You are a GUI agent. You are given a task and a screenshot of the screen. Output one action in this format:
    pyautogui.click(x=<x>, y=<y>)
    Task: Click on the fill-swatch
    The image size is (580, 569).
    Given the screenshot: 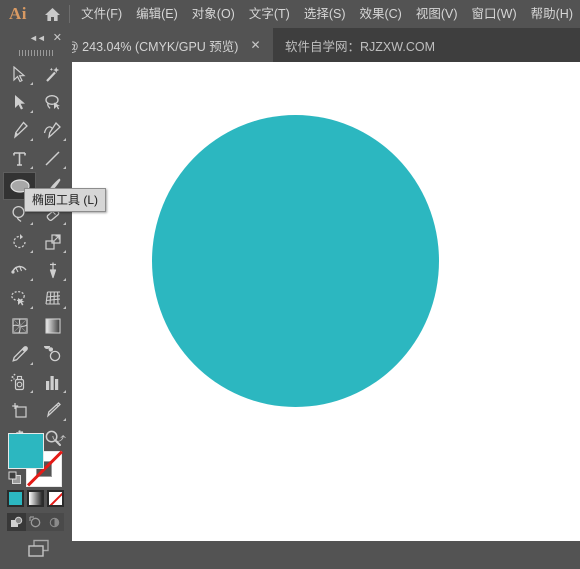 What is the action you would take?
    pyautogui.click(x=26, y=451)
    